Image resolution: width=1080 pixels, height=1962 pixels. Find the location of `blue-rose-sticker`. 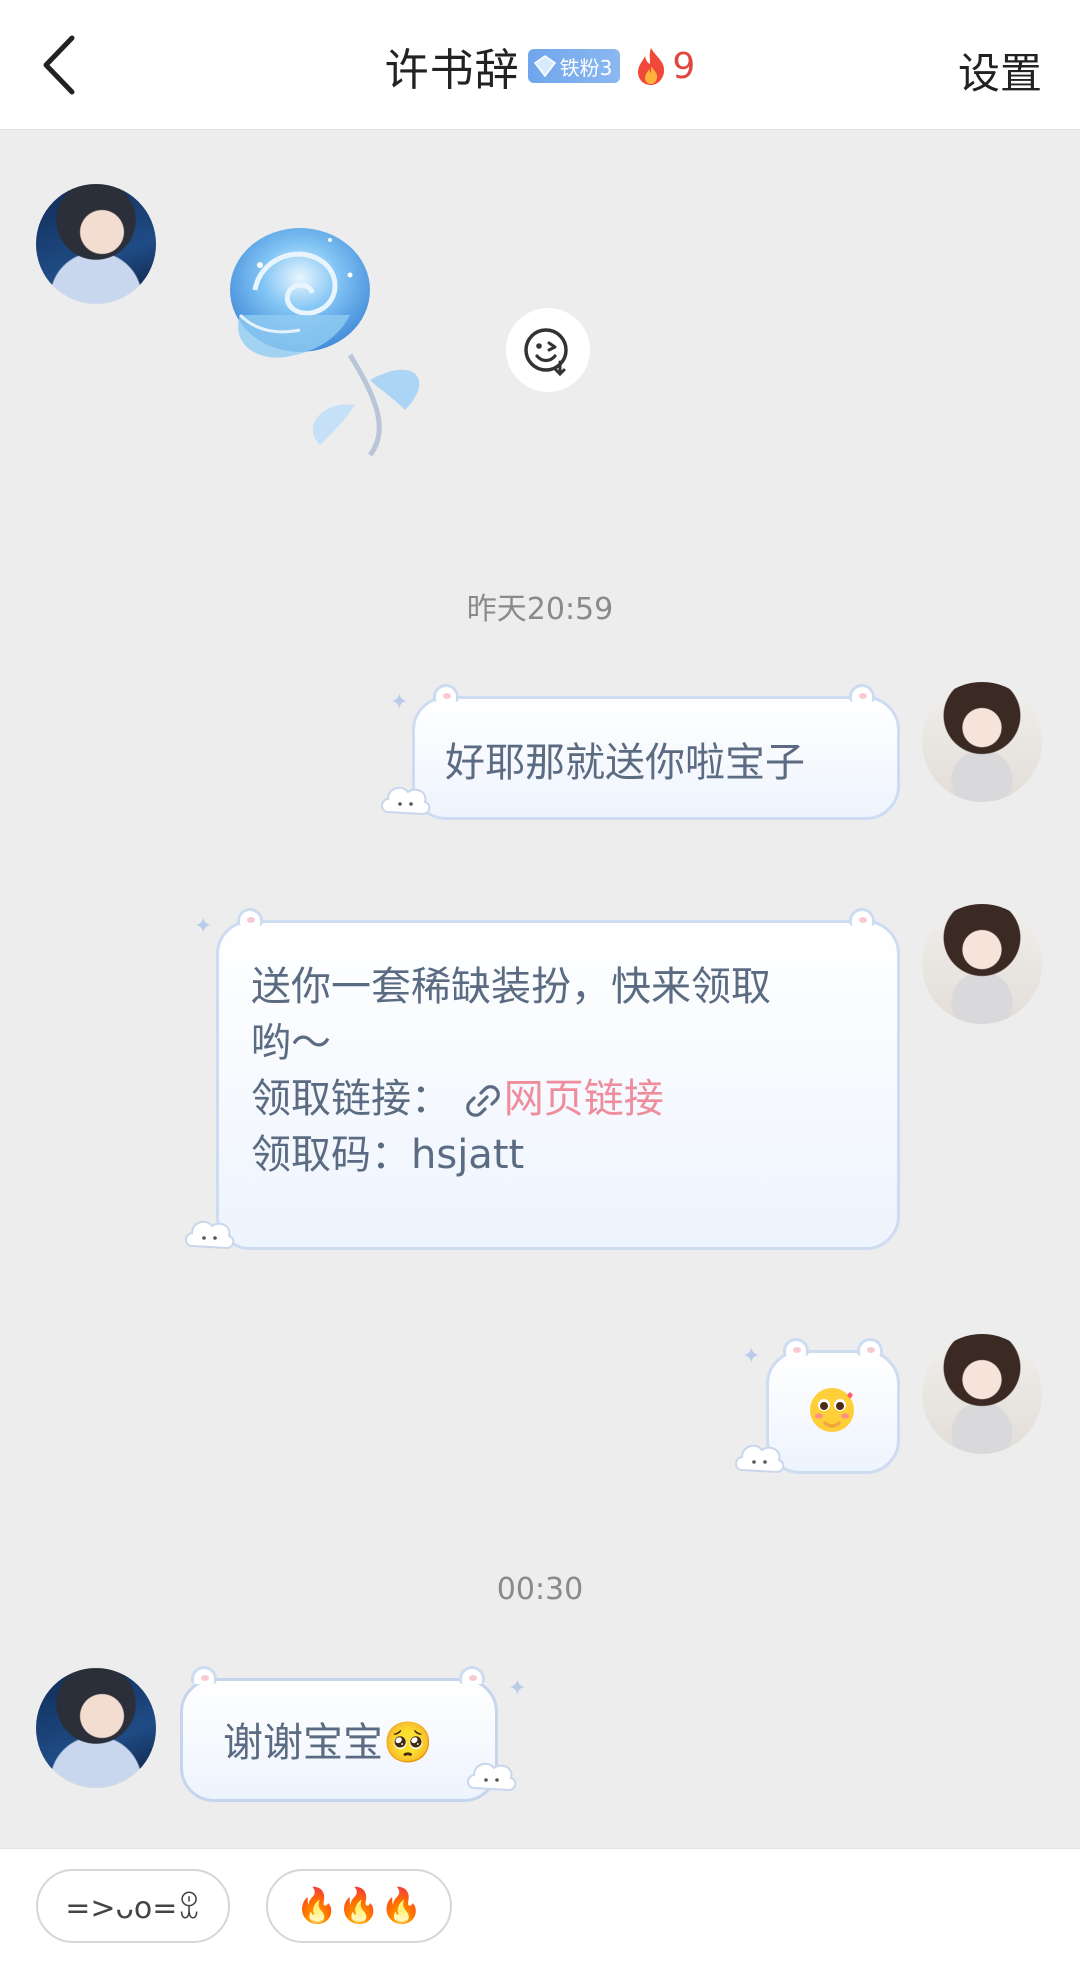

blue-rose-sticker is located at coordinates (330, 335).